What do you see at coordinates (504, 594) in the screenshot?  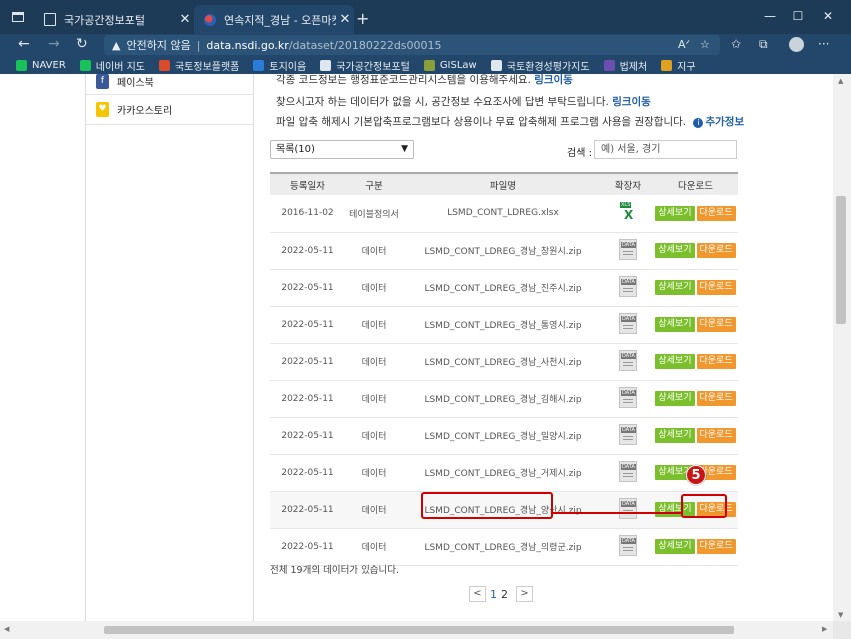 I see `page-link-2: 2` at bounding box center [504, 594].